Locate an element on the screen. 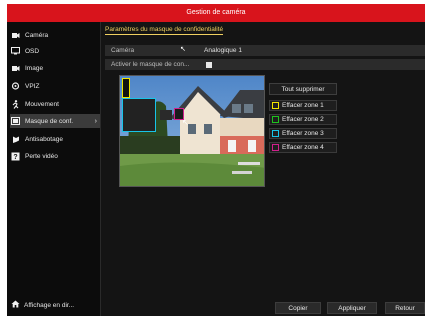  sidebar-item-video-loss: ? Perte vidéo is located at coordinates (55, 156).